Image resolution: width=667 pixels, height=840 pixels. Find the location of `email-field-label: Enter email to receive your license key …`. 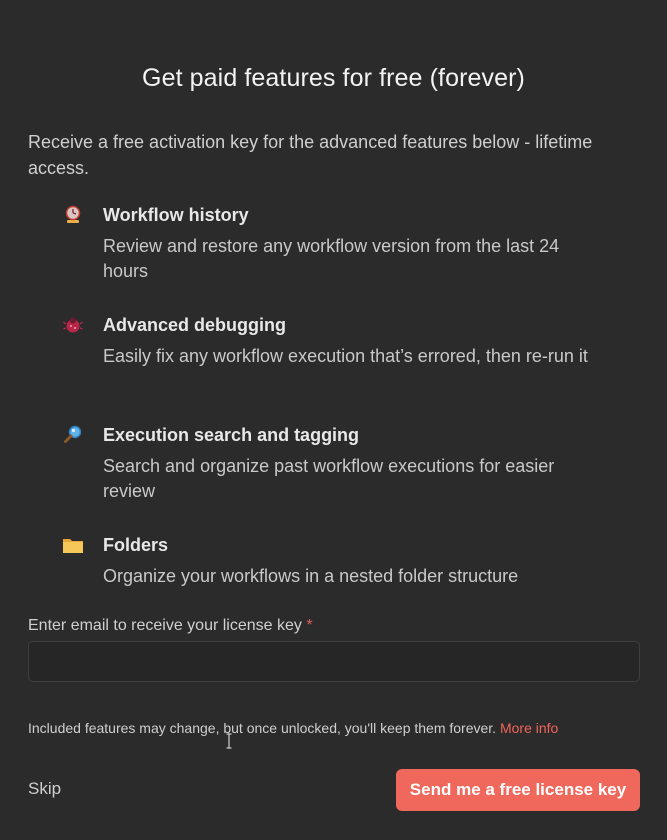

email-field-label: Enter email to receive your license key … is located at coordinates (170, 626).